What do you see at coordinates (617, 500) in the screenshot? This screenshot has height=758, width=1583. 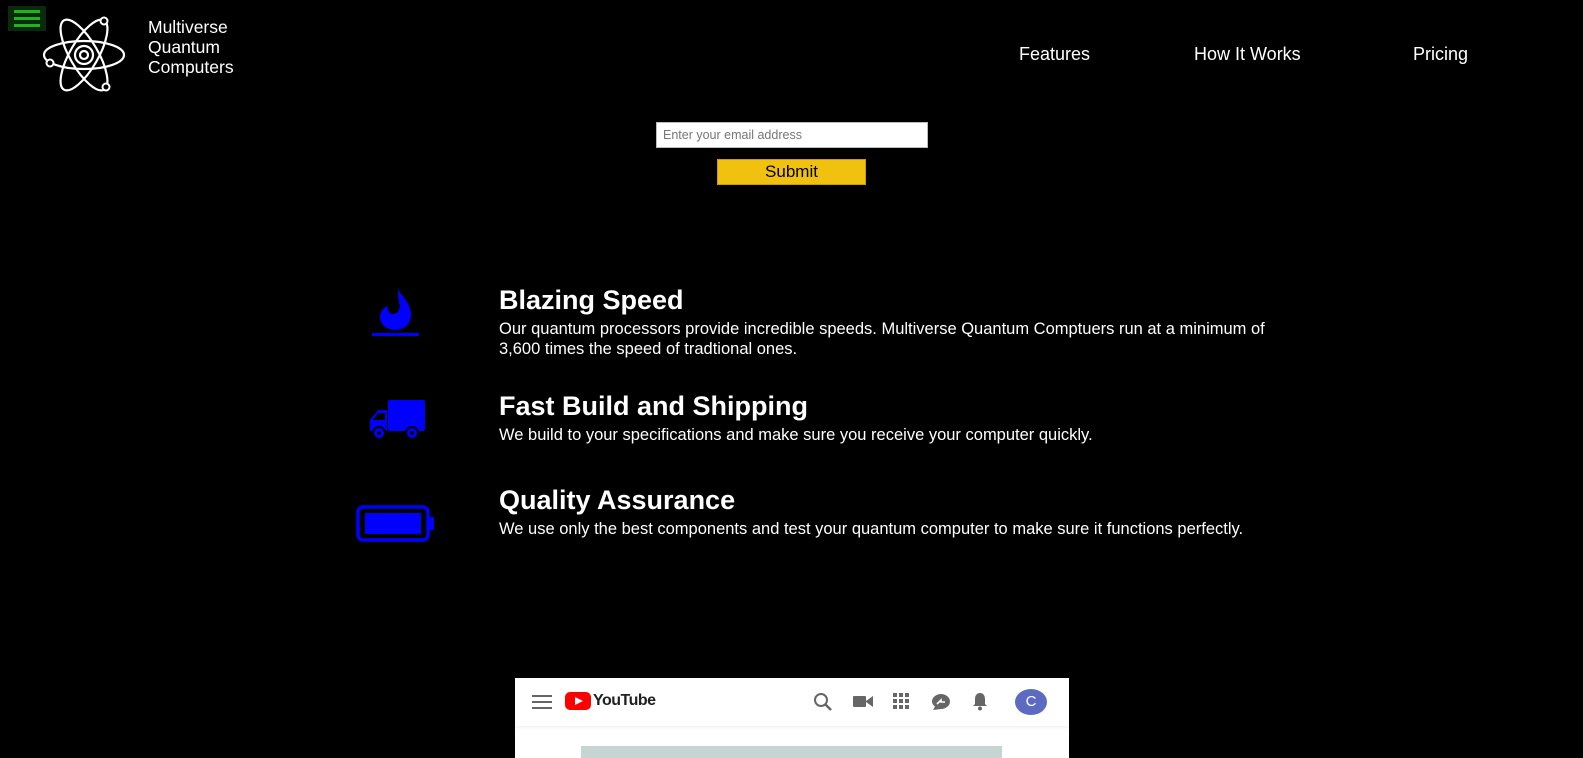 I see `feature-title: Quality Assurance` at bounding box center [617, 500].